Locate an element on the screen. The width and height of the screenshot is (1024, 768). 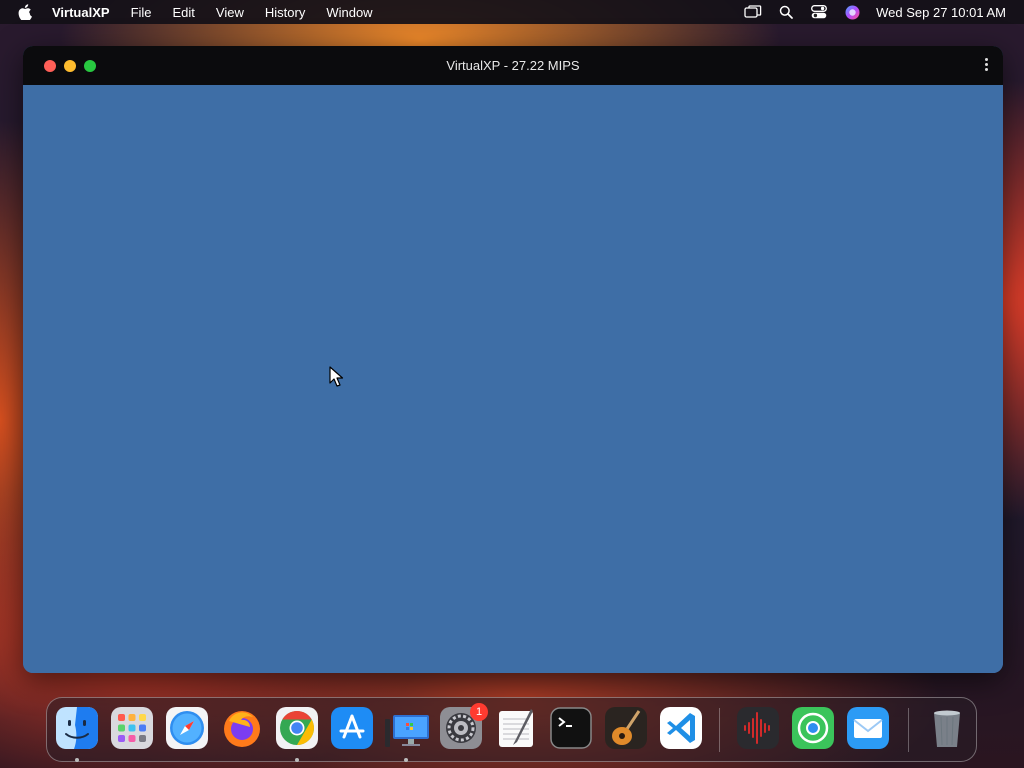
launchpad-icon is located at coordinates (132, 728).